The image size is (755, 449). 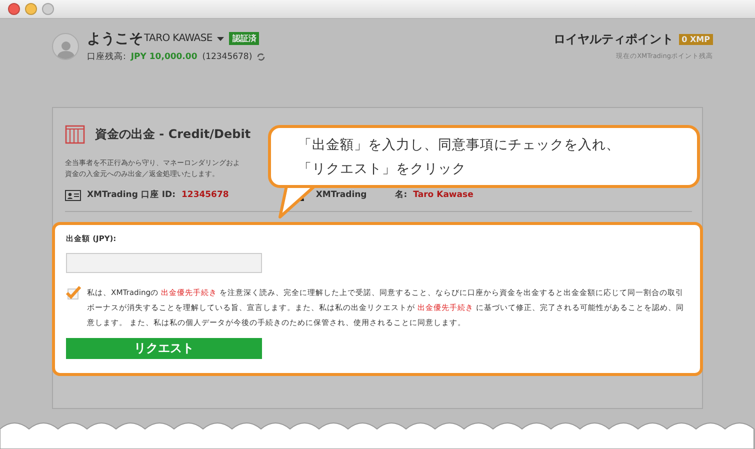 What do you see at coordinates (178, 38) in the screenshot?
I see `user-name: TARO KAWASE` at bounding box center [178, 38].